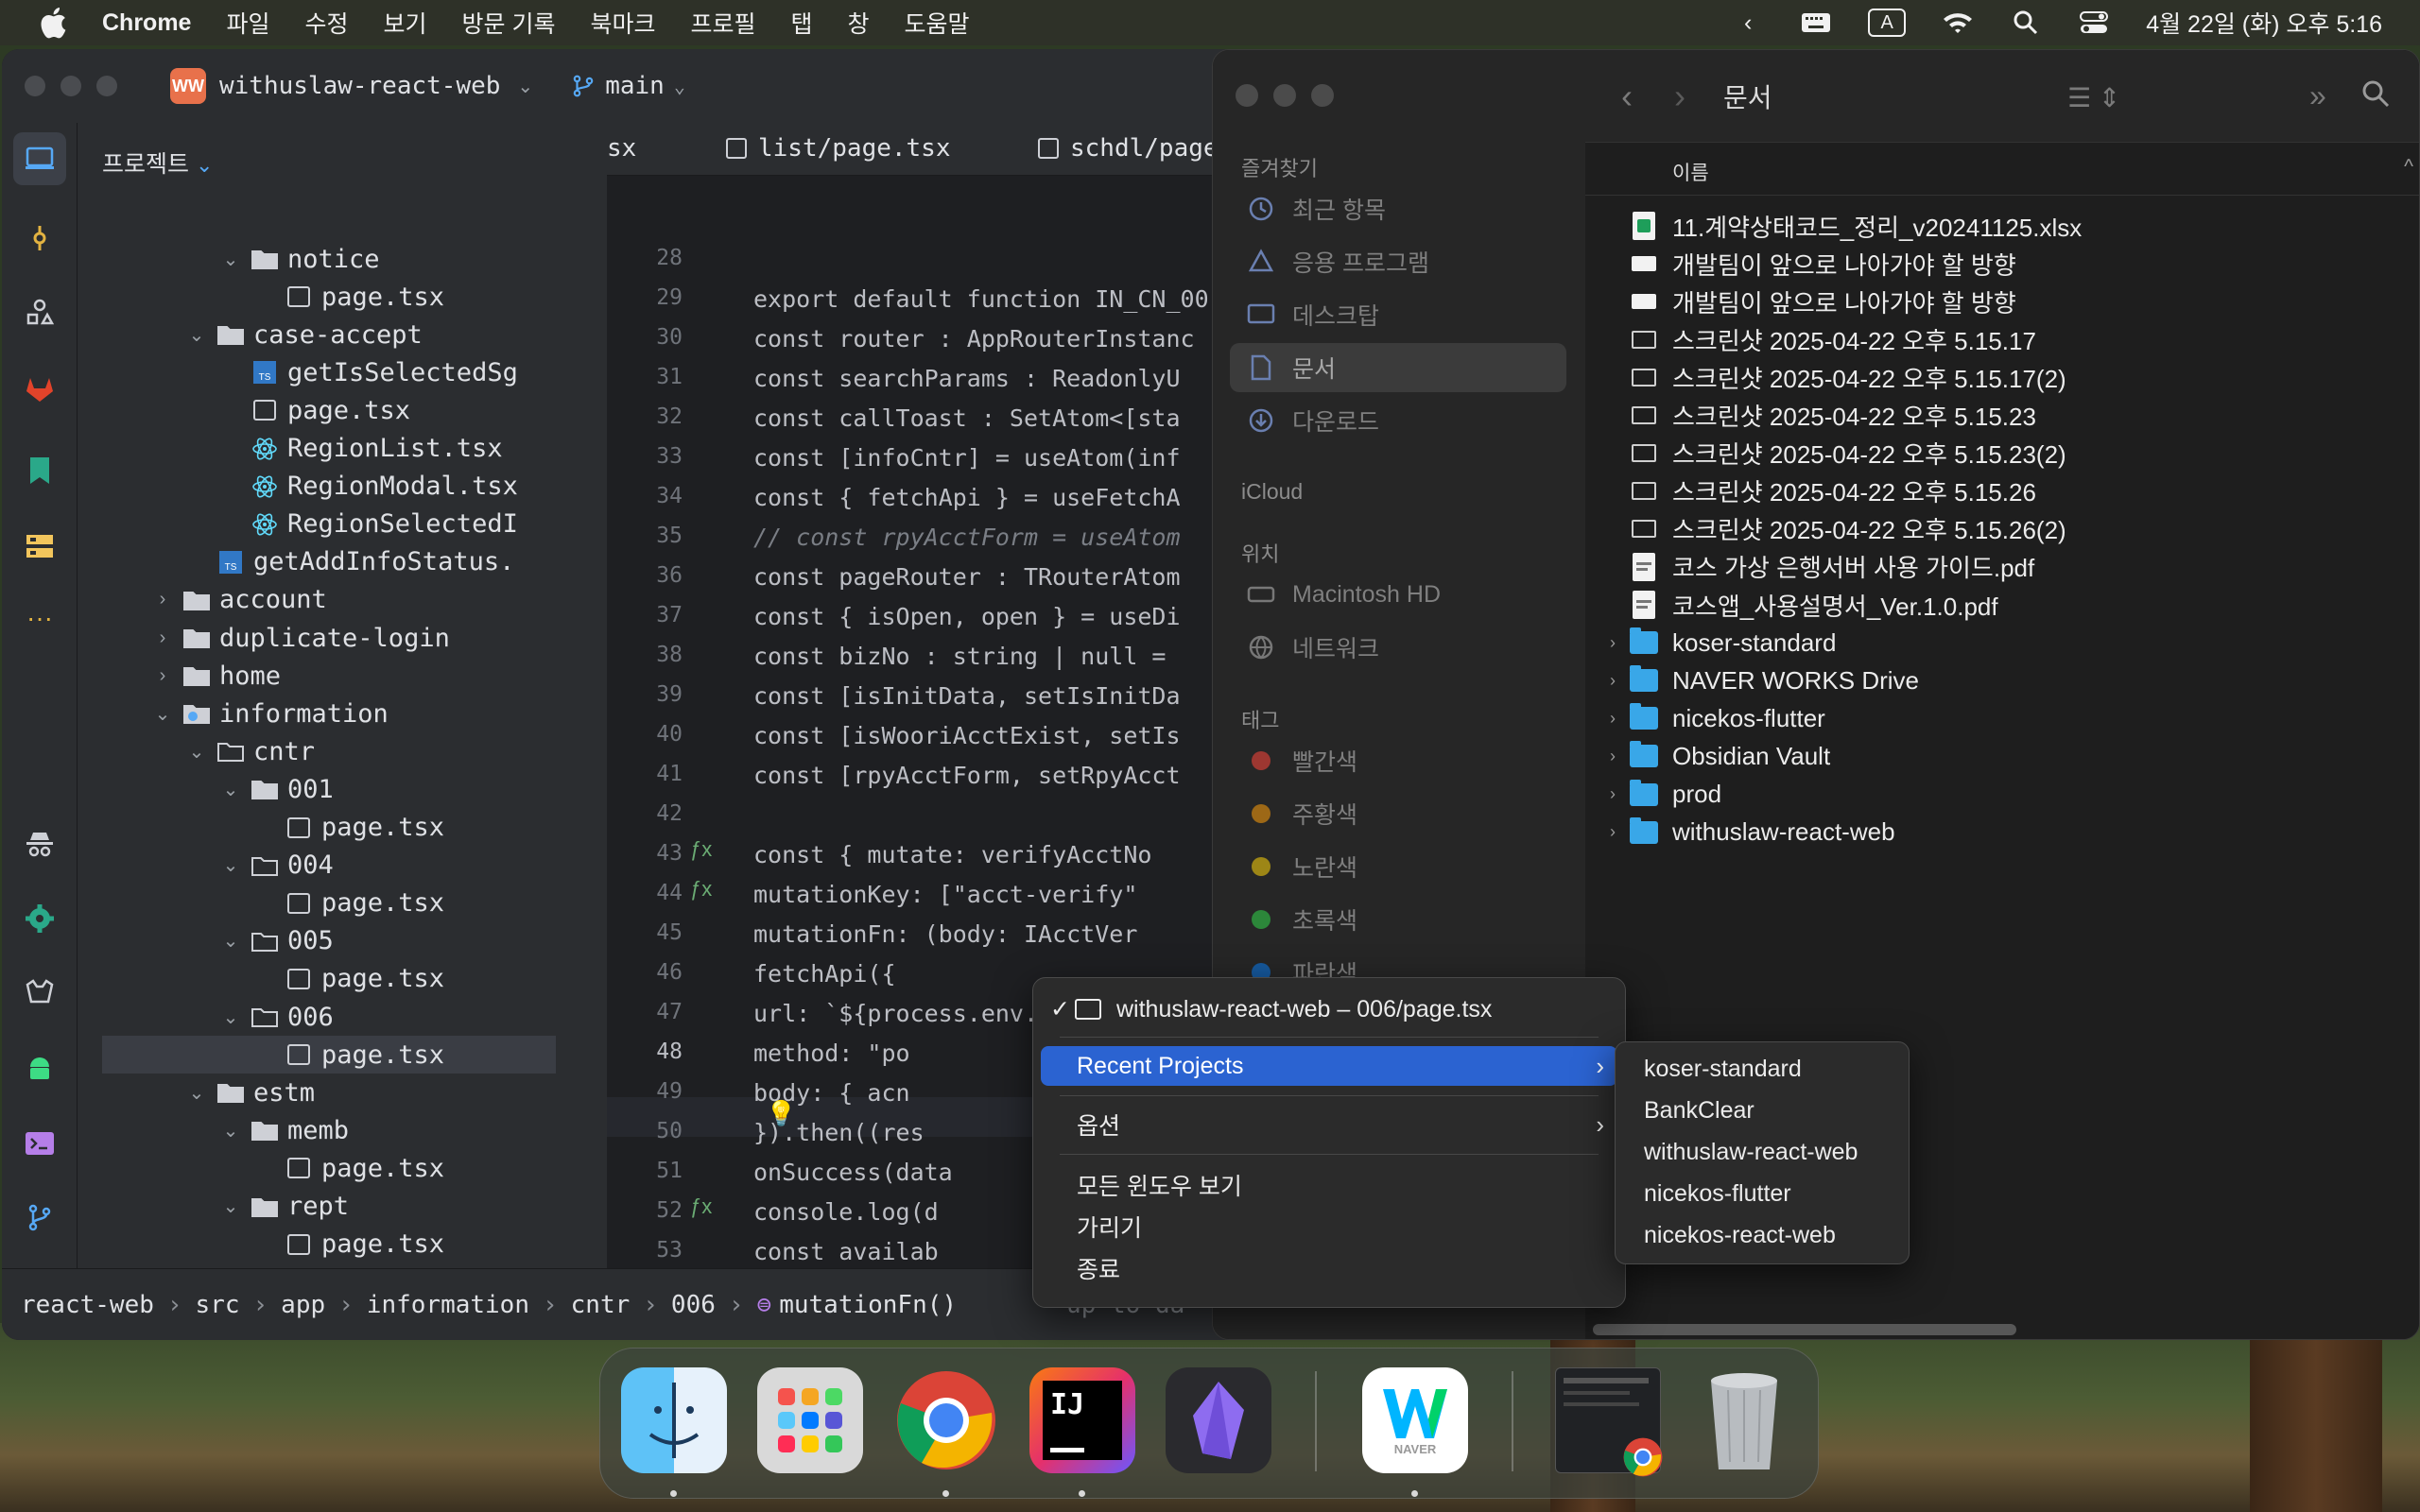 Image resolution: width=2420 pixels, height=1512 pixels. What do you see at coordinates (2002, 453) in the screenshot?
I see `file-row: 스크린샷 2025-04-22 오후 5.15.23(2)` at bounding box center [2002, 453].